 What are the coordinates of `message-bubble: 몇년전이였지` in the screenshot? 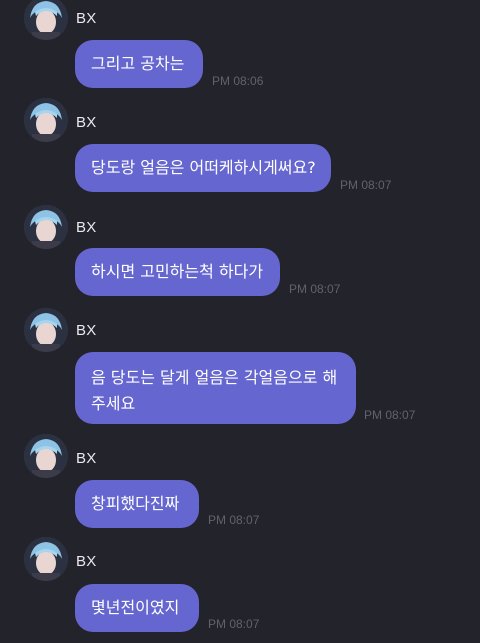 It's located at (137, 608).